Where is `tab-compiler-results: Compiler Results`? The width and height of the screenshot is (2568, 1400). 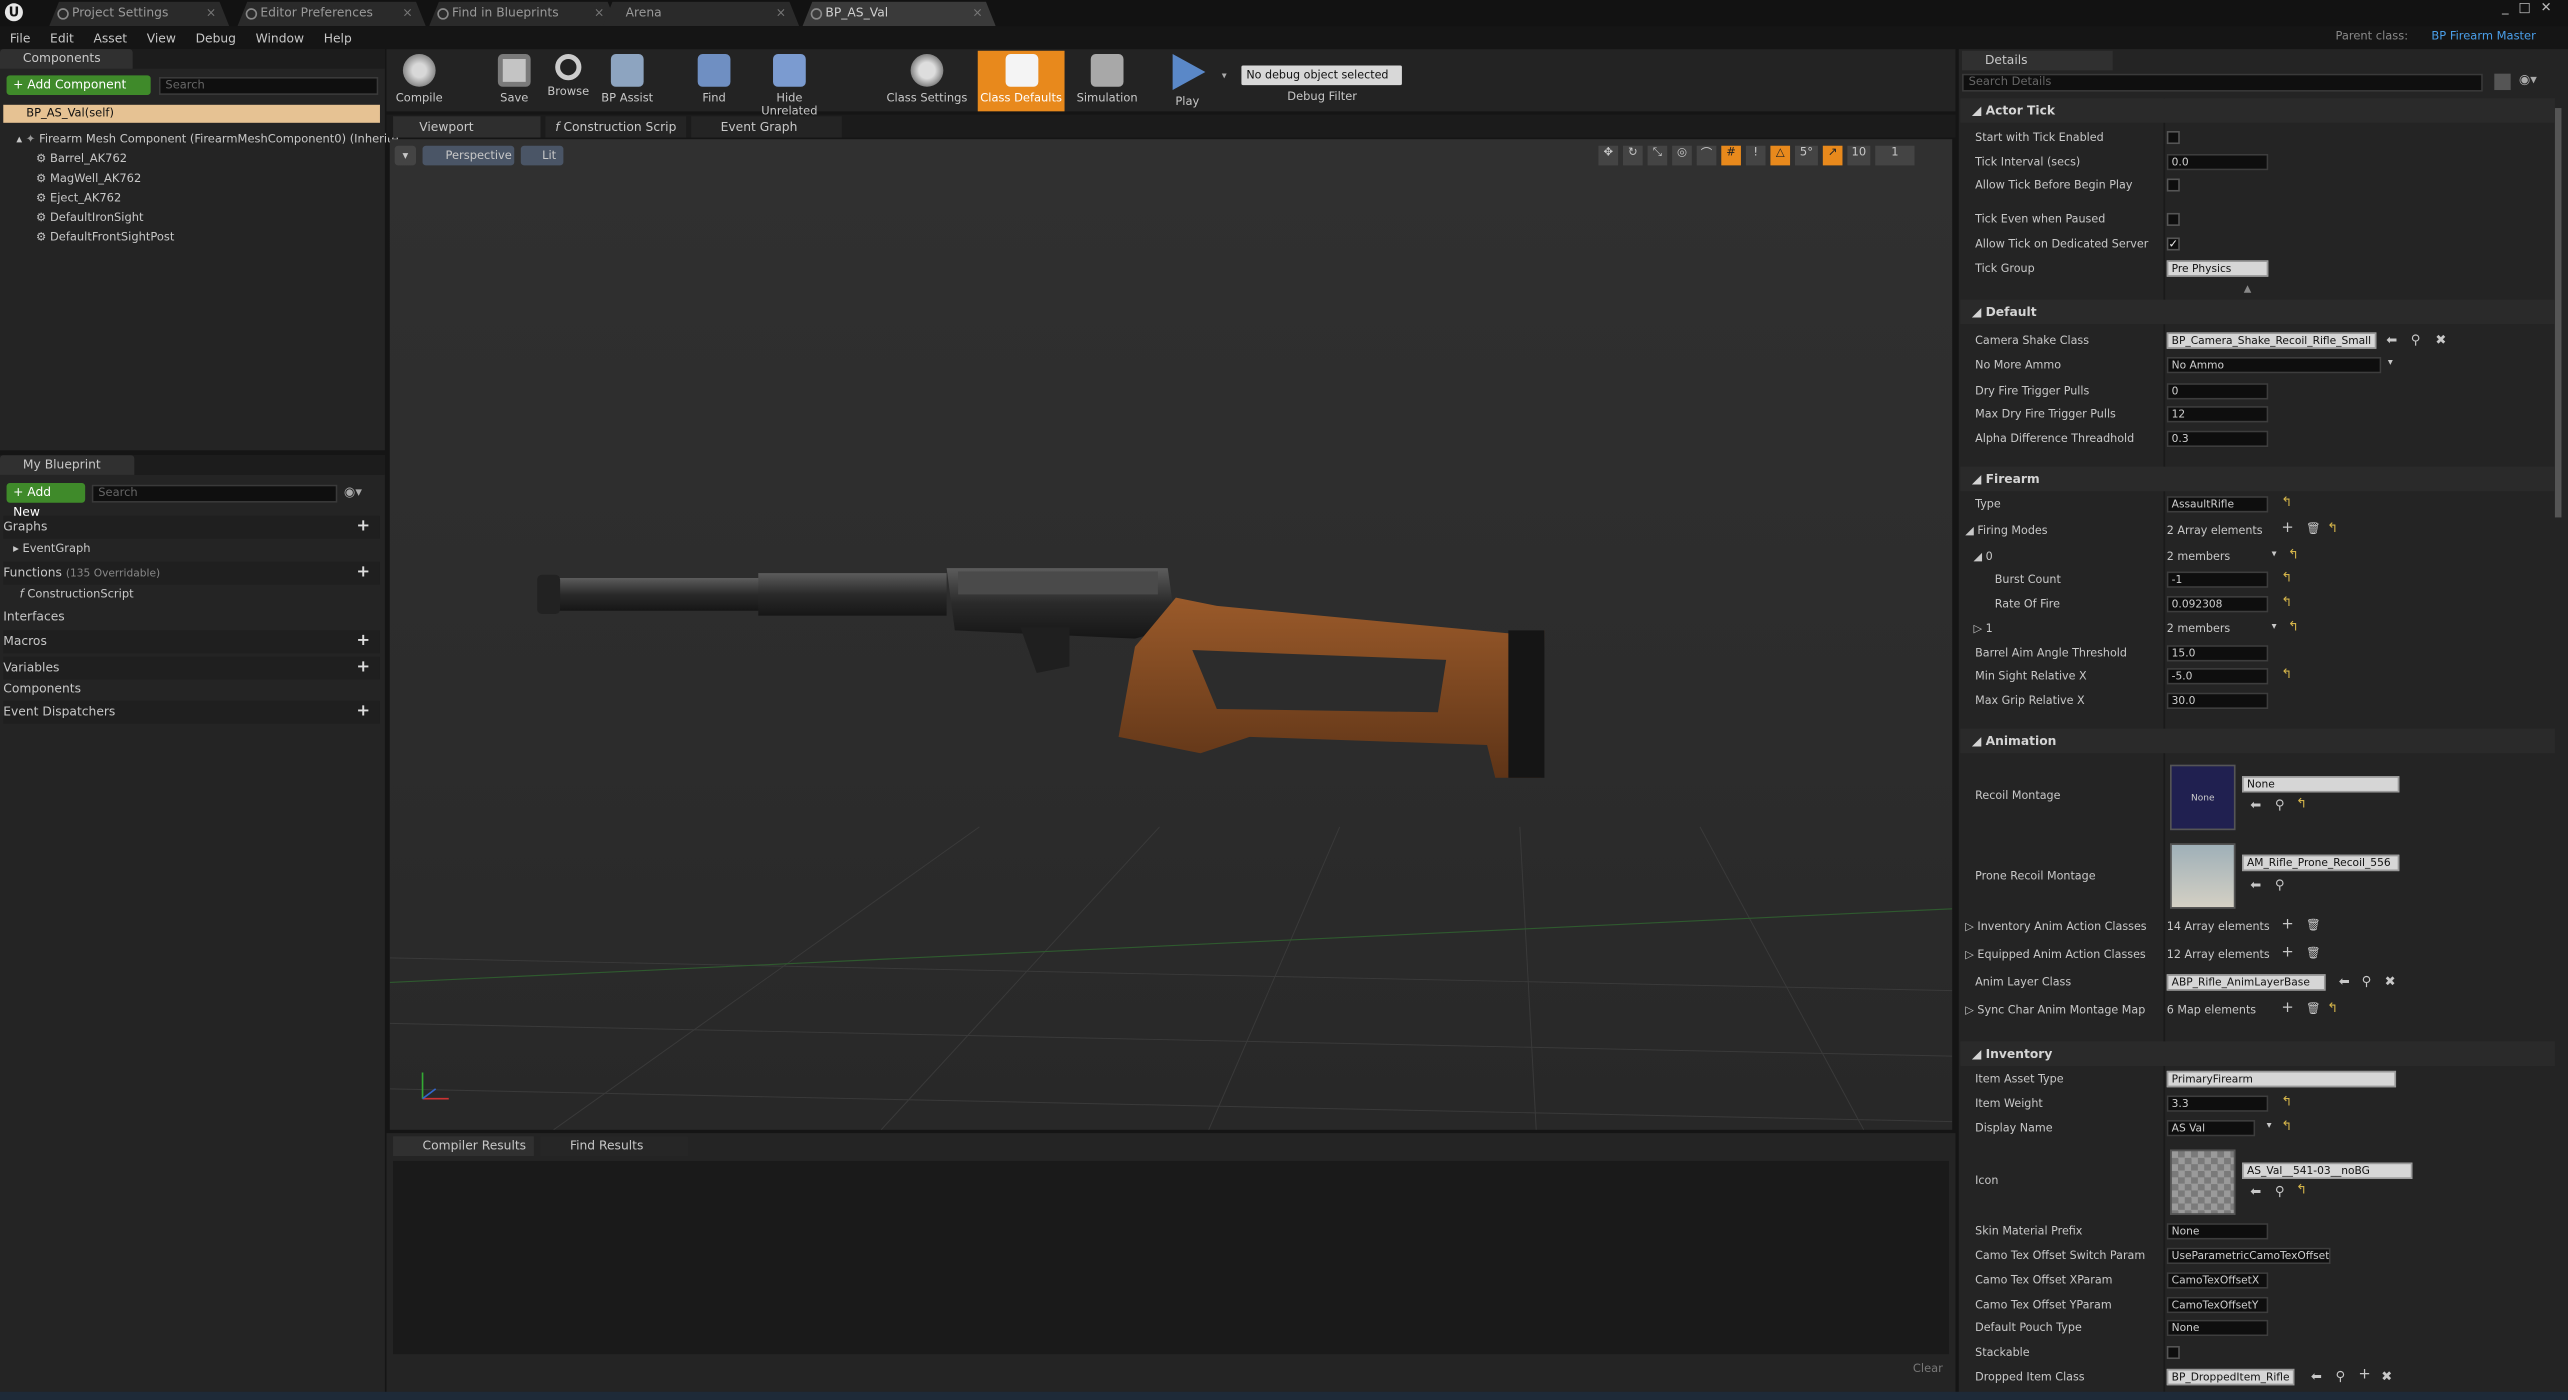
tab-compiler-results: Compiler Results is located at coordinates (463, 1146).